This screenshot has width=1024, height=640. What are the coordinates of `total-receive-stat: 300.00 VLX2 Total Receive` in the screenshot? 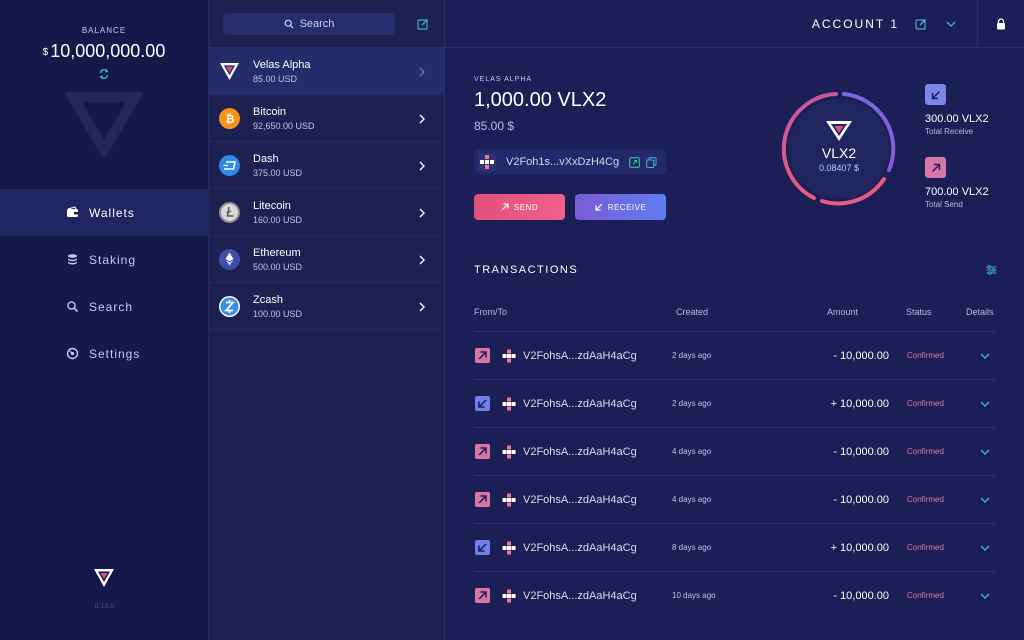 It's located at (957, 110).